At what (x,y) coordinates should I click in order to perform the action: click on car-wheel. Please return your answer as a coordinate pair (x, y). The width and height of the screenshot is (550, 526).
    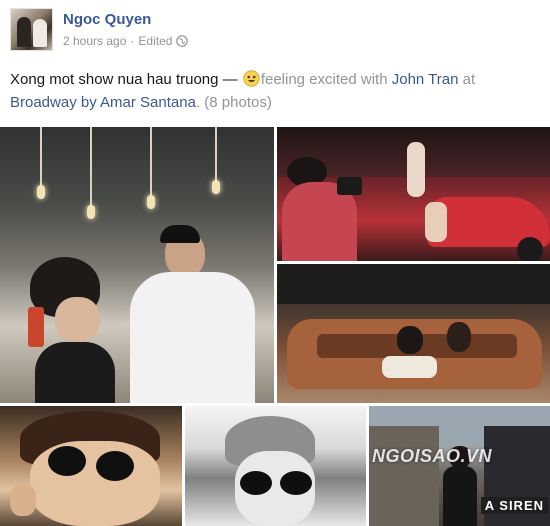
    Looking at the image, I should click on (530, 249).